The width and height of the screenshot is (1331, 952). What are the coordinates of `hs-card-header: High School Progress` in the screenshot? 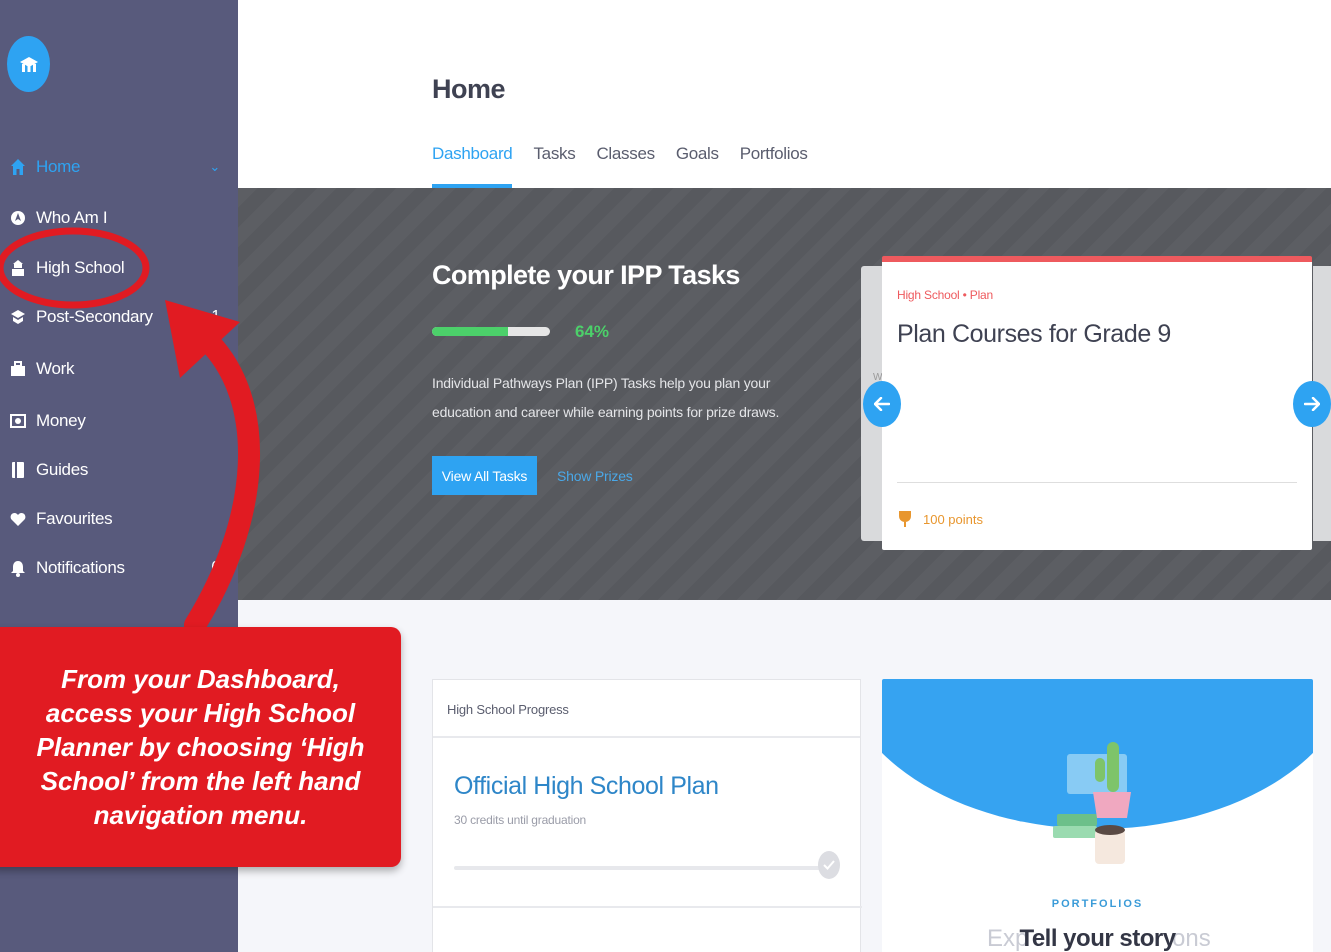 It's located at (646, 709).